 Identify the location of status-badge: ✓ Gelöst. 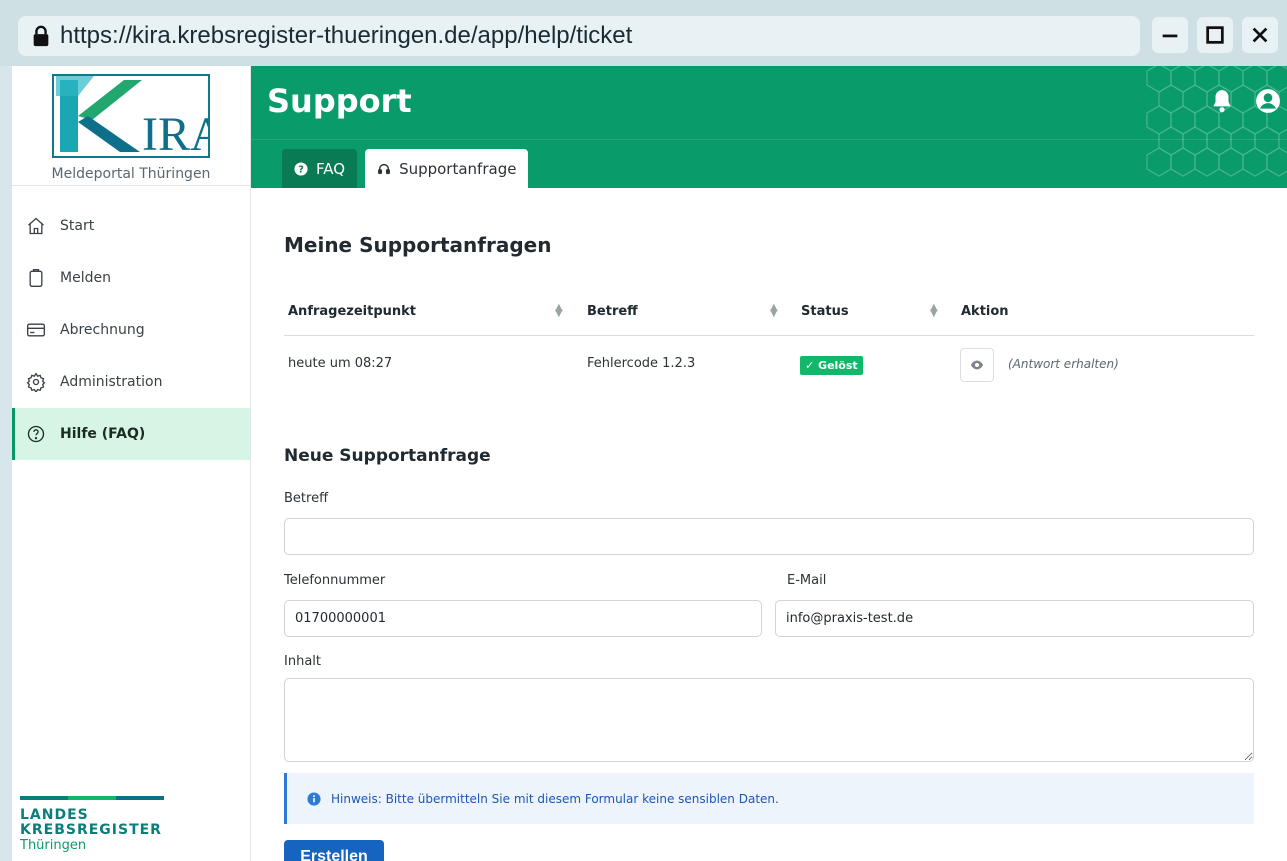
(831, 365).